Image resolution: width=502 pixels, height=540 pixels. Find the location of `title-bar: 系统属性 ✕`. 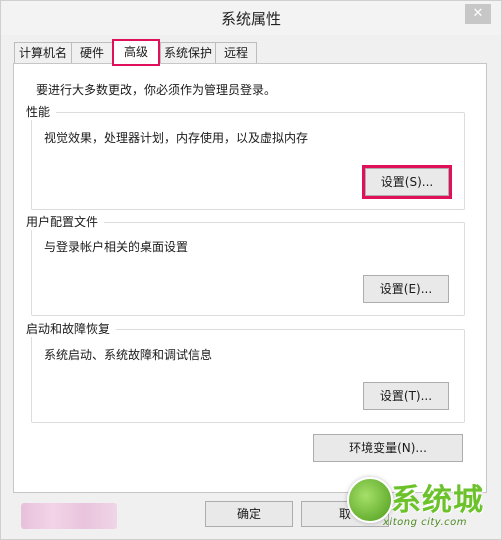

title-bar: 系统属性 ✕ is located at coordinates (251, 18).